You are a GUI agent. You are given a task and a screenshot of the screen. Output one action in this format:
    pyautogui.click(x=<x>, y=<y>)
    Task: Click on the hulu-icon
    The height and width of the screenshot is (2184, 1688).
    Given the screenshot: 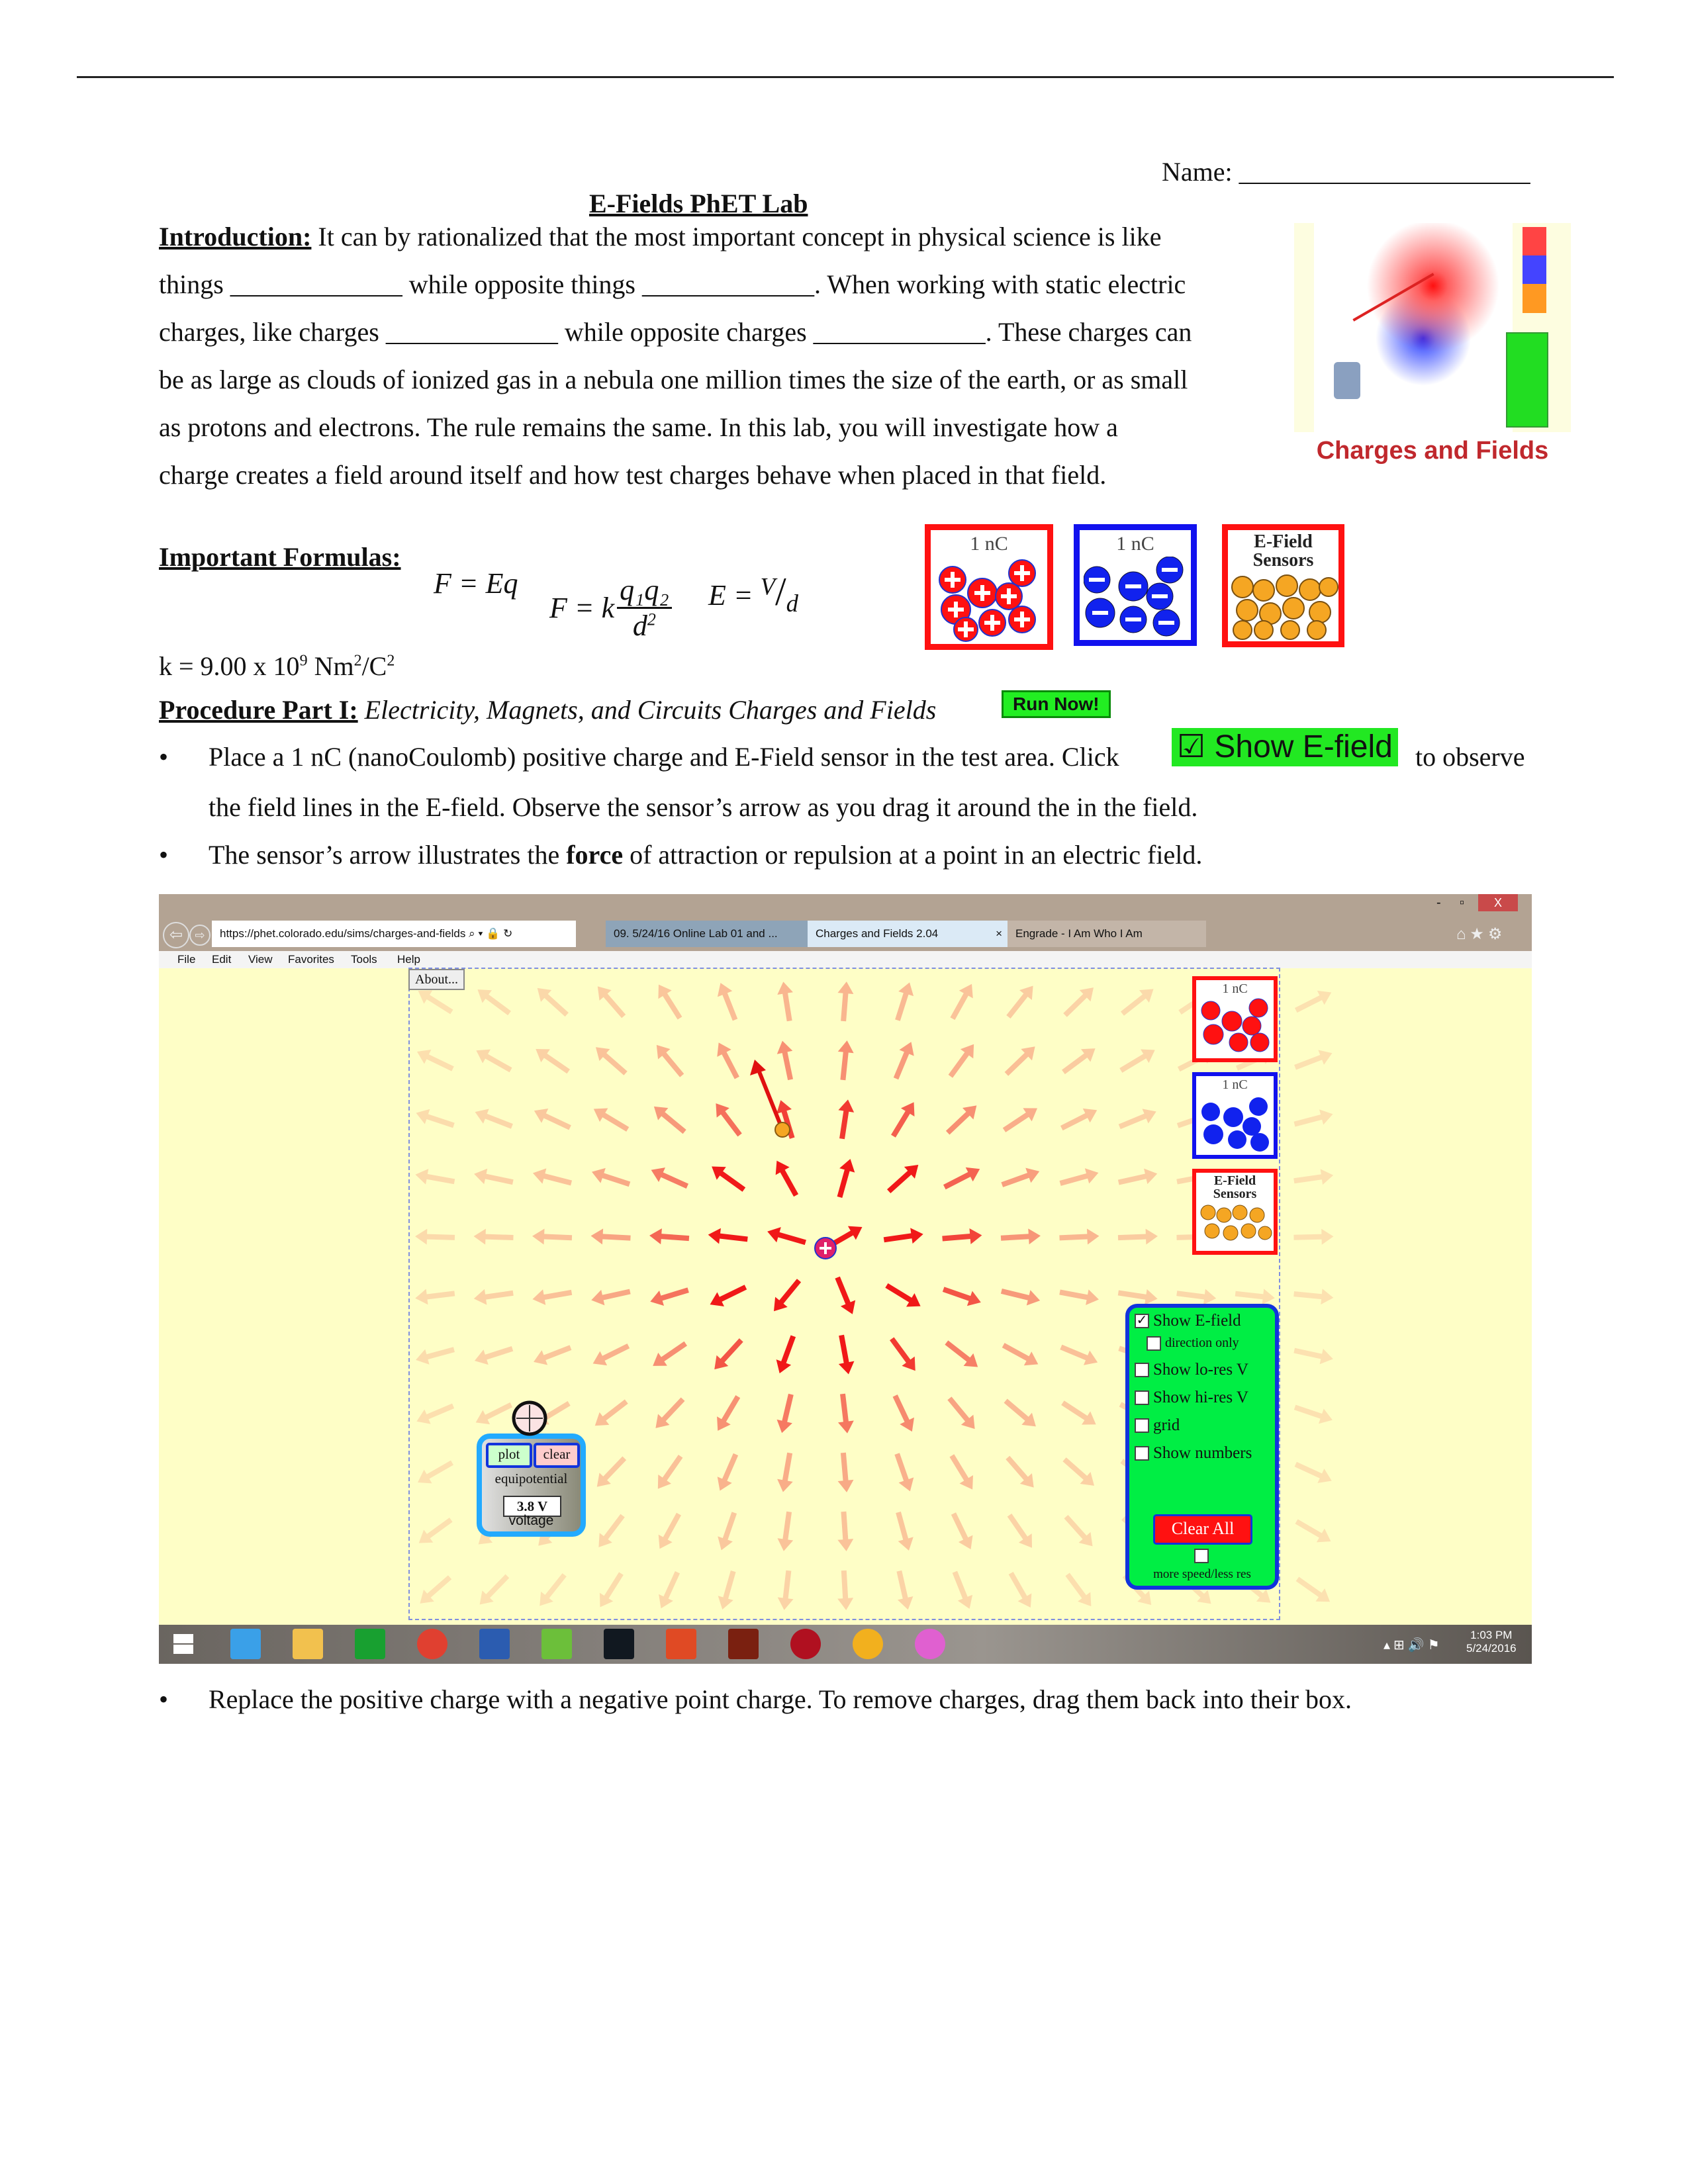 What is the action you would take?
    pyautogui.click(x=556, y=1644)
    